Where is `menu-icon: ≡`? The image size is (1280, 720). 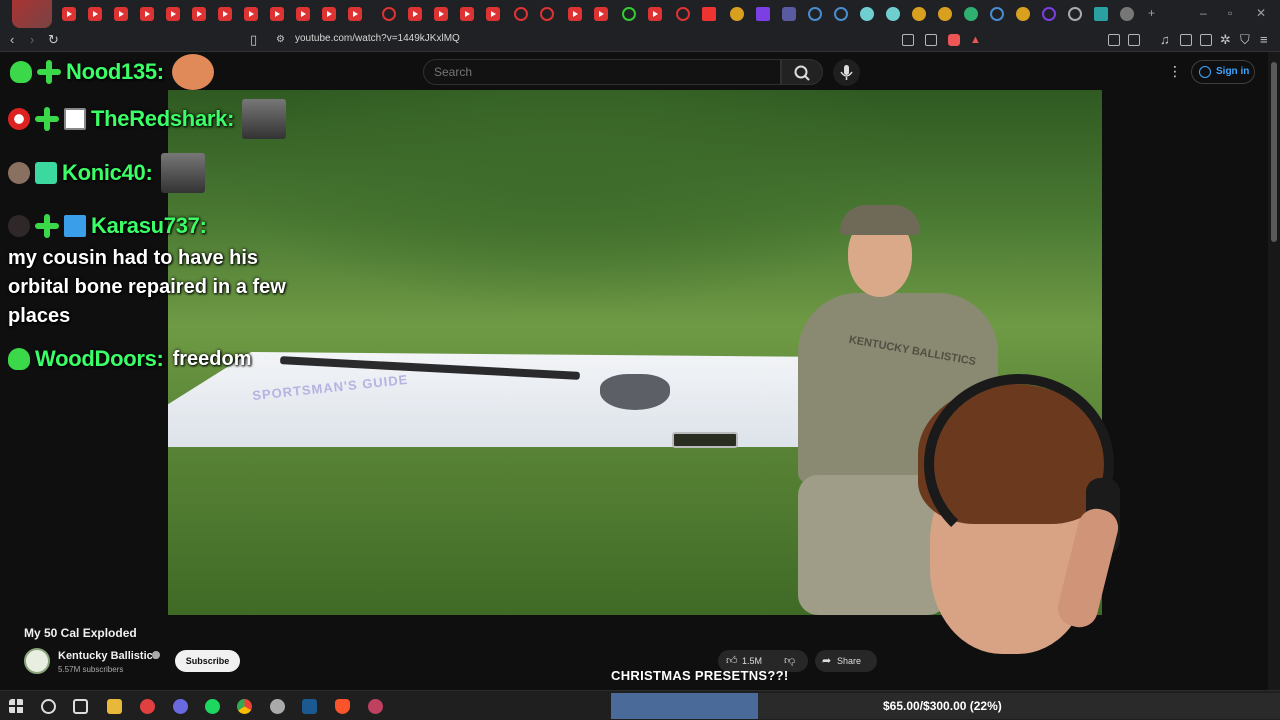
menu-icon: ≡ is located at coordinates (1264, 40).